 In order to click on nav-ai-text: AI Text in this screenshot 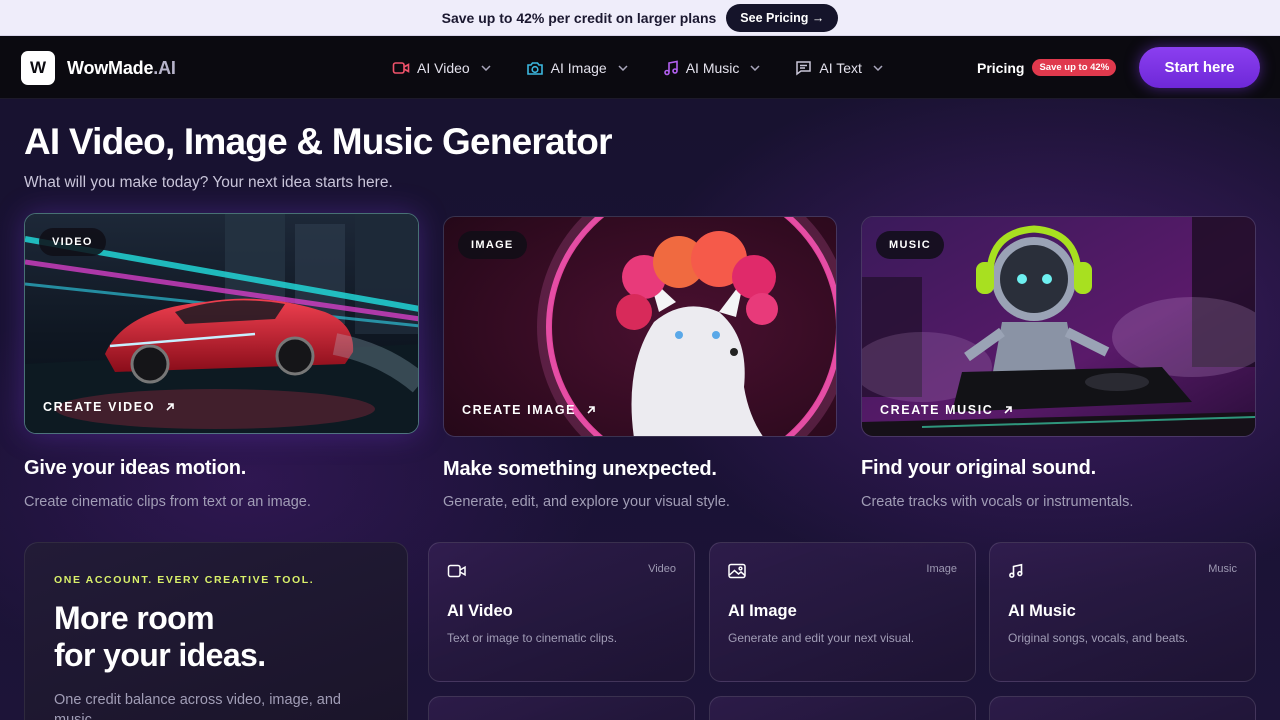, I will do `click(839, 68)`.